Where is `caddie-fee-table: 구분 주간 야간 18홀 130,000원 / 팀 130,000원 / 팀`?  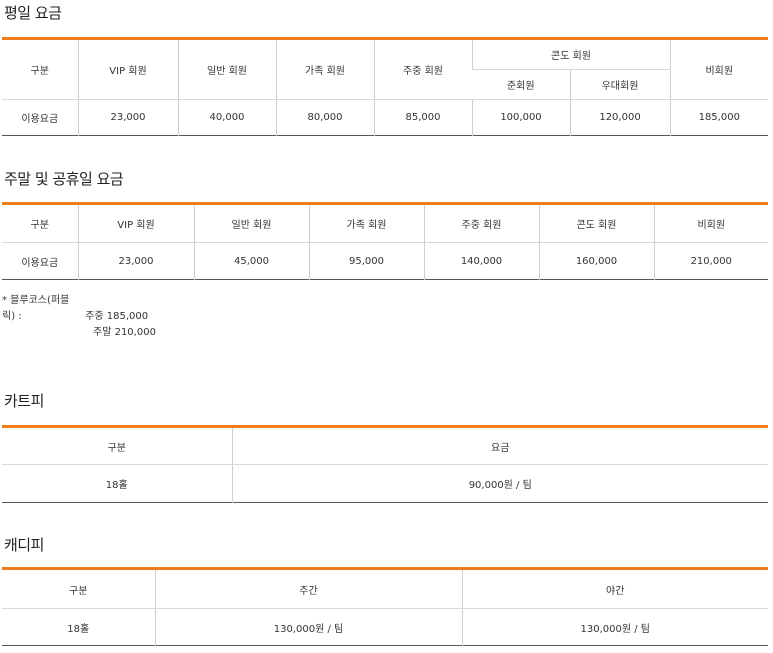
caddie-fee-table: 구분 주간 야간 18홀 130,000원 / 팀 130,000원 / 팀 is located at coordinates (385, 606).